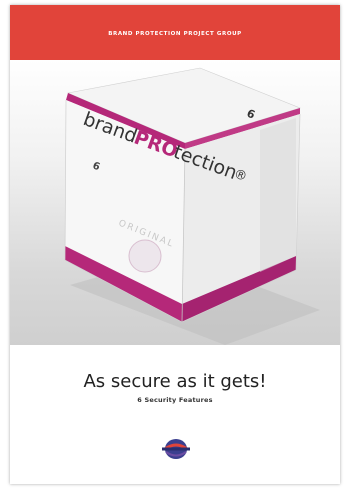 The width and height of the screenshot is (350, 489). I want to click on header-band: BRAND PROTECTION PROJECT GROUP, so click(175, 32).